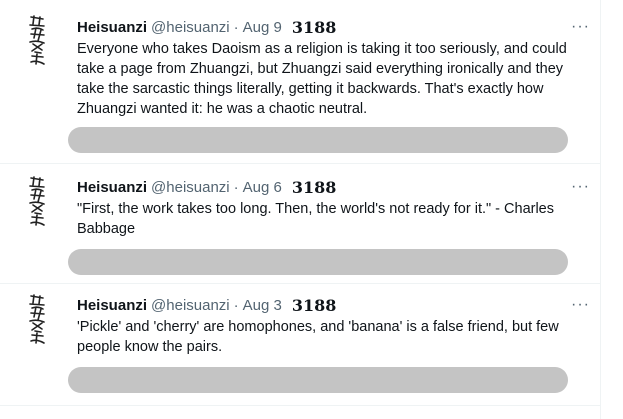 This screenshot has width=623, height=419. What do you see at coordinates (262, 187) in the screenshot?
I see `tweet-date: Aug 6` at bounding box center [262, 187].